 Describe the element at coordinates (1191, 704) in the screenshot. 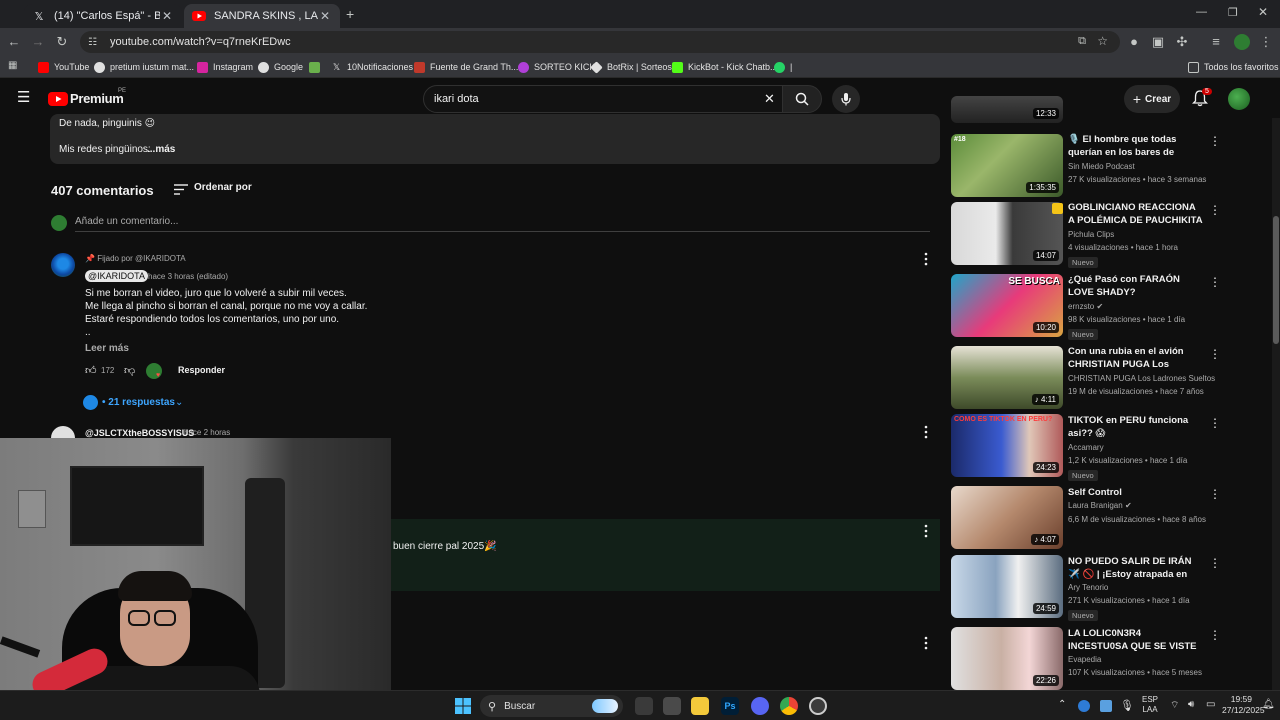

I see `speaker-icon: 🔊︎` at that location.